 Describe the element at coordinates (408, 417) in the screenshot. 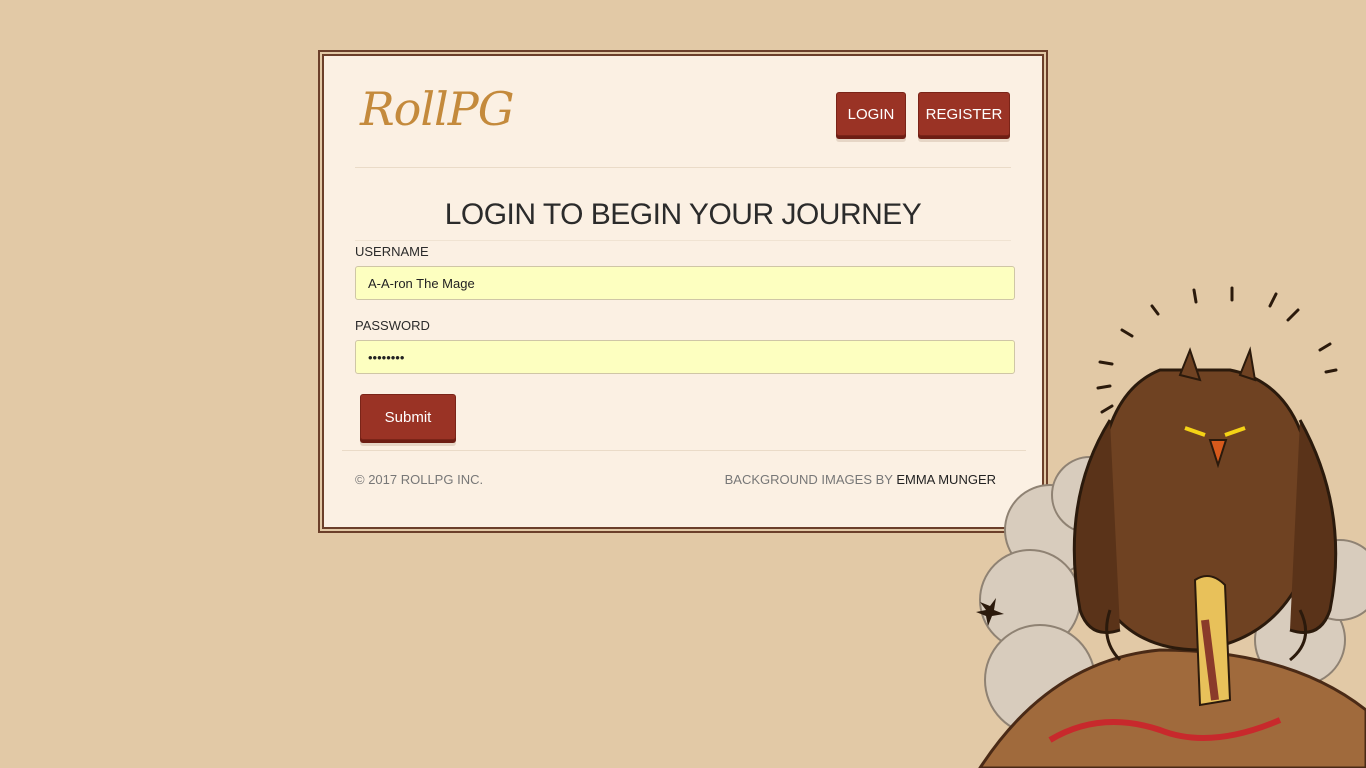

I see `submit-button: Submit` at that location.